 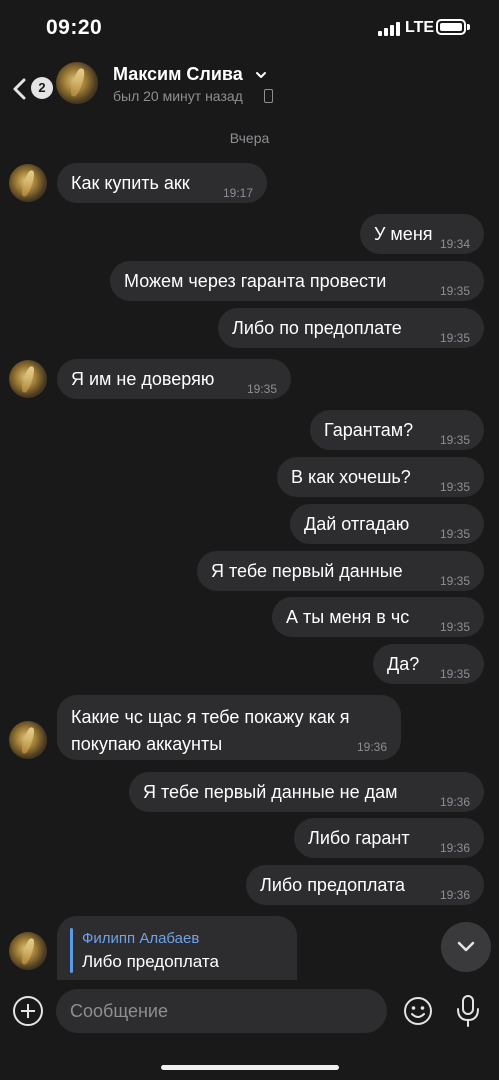 I want to click on message-text: Либо гарант, so click(x=359, y=838).